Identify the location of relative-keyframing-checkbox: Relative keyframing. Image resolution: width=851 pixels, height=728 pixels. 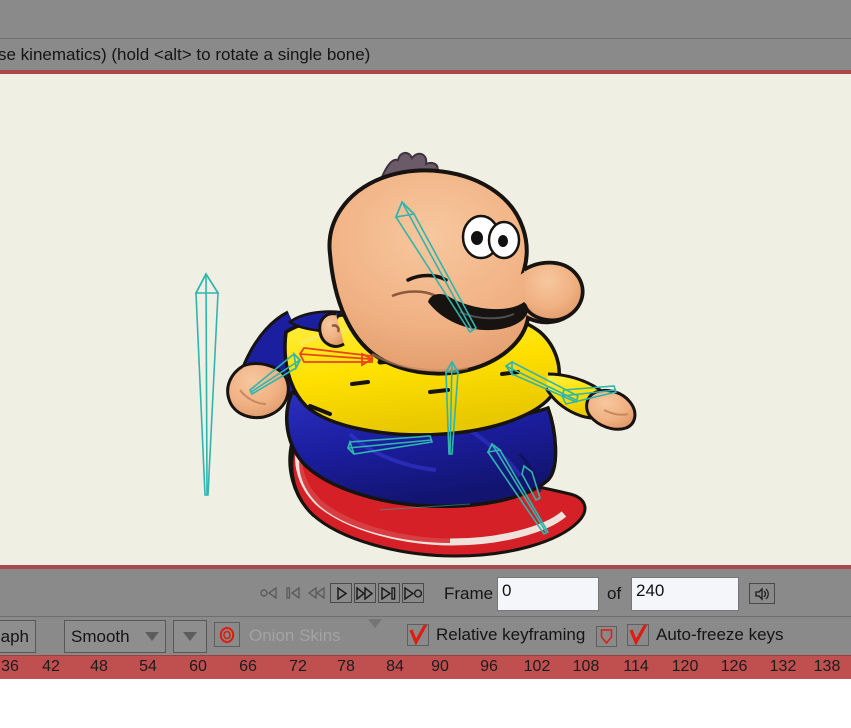
(496, 635).